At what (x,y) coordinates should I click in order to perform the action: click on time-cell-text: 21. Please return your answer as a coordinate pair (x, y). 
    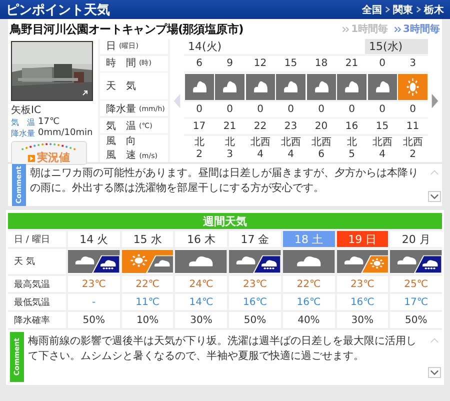
    Looking at the image, I should click on (352, 64).